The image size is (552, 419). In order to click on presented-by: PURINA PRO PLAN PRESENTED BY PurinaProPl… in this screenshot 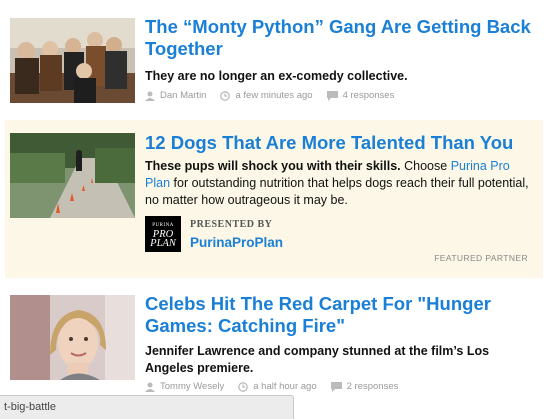, I will do `click(214, 234)`.